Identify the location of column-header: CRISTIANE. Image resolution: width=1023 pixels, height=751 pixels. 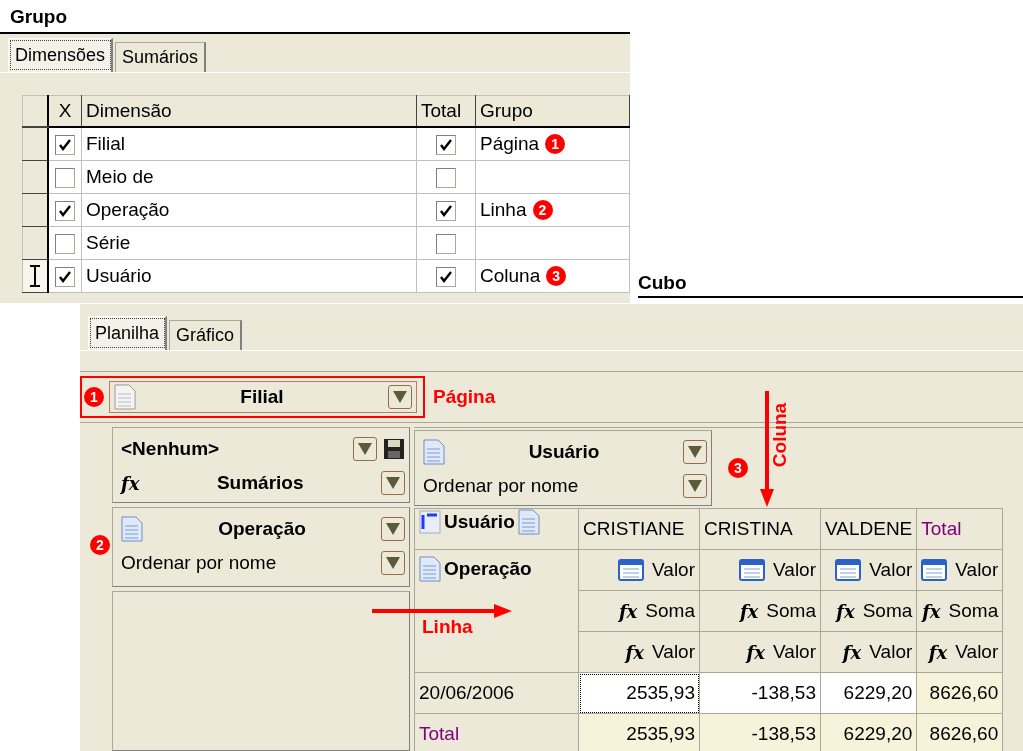
(634, 529).